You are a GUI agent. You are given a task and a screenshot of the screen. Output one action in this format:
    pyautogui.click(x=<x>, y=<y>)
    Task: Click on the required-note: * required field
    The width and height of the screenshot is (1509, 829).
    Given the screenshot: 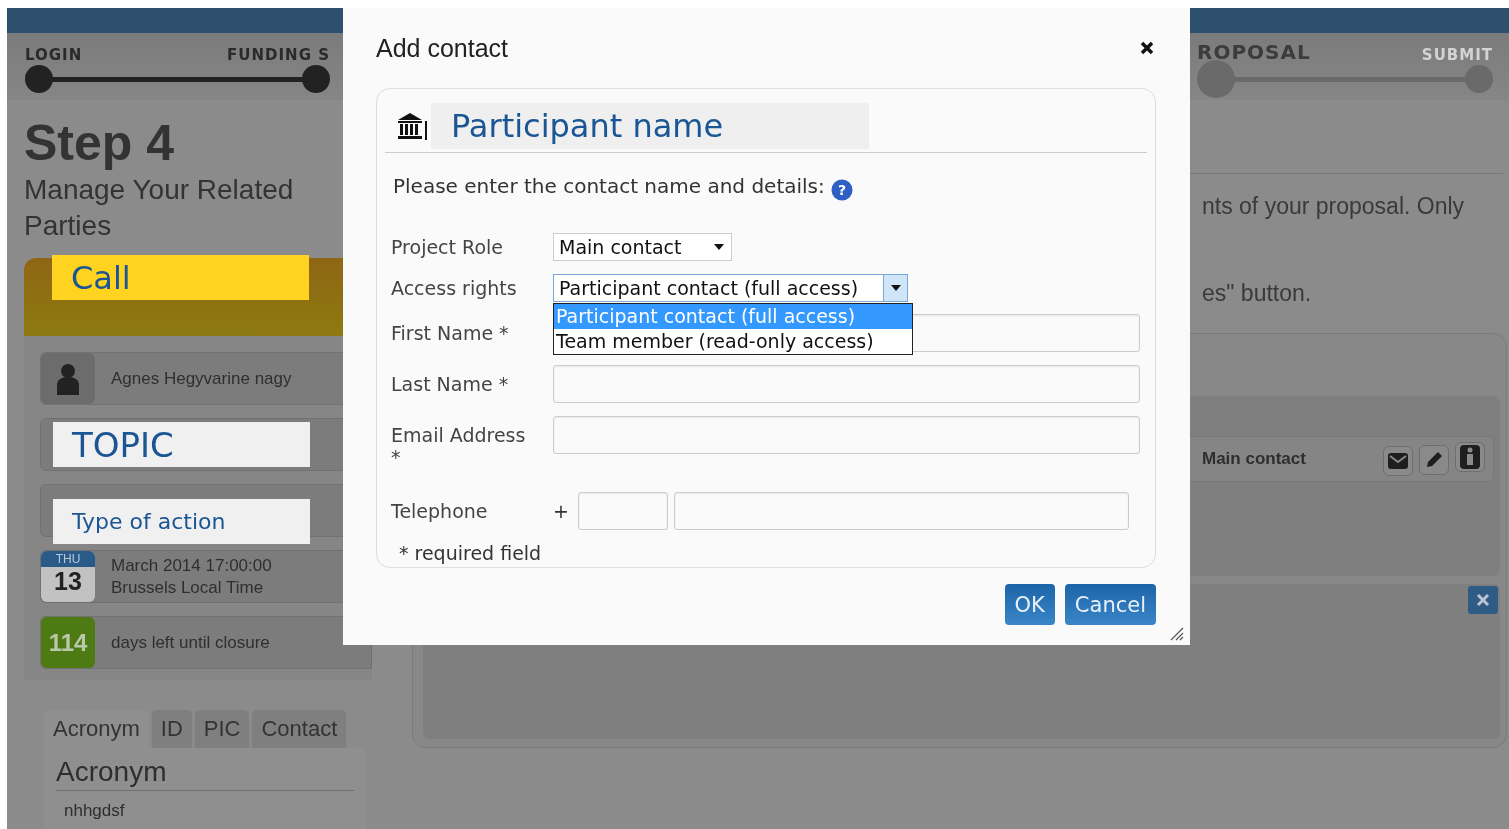 What is the action you would take?
    pyautogui.click(x=471, y=553)
    